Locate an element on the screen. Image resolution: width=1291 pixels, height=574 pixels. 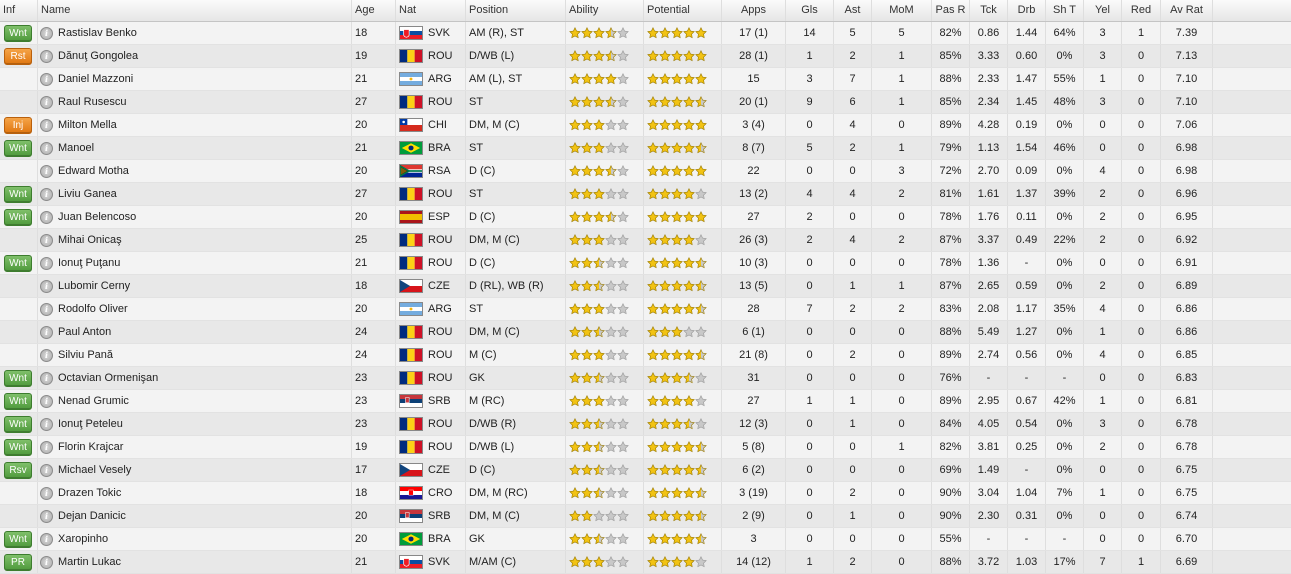
player-name: Milton Mella is located at coordinates (87, 125).